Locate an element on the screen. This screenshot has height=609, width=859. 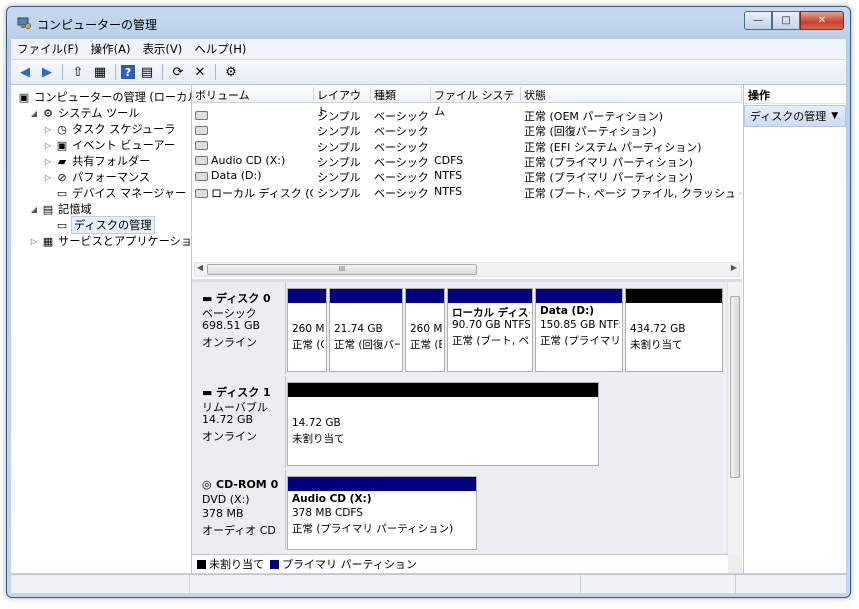
tree-item-2: ▷ ▣ イベント ビューアー is located at coordinates (109, 145).